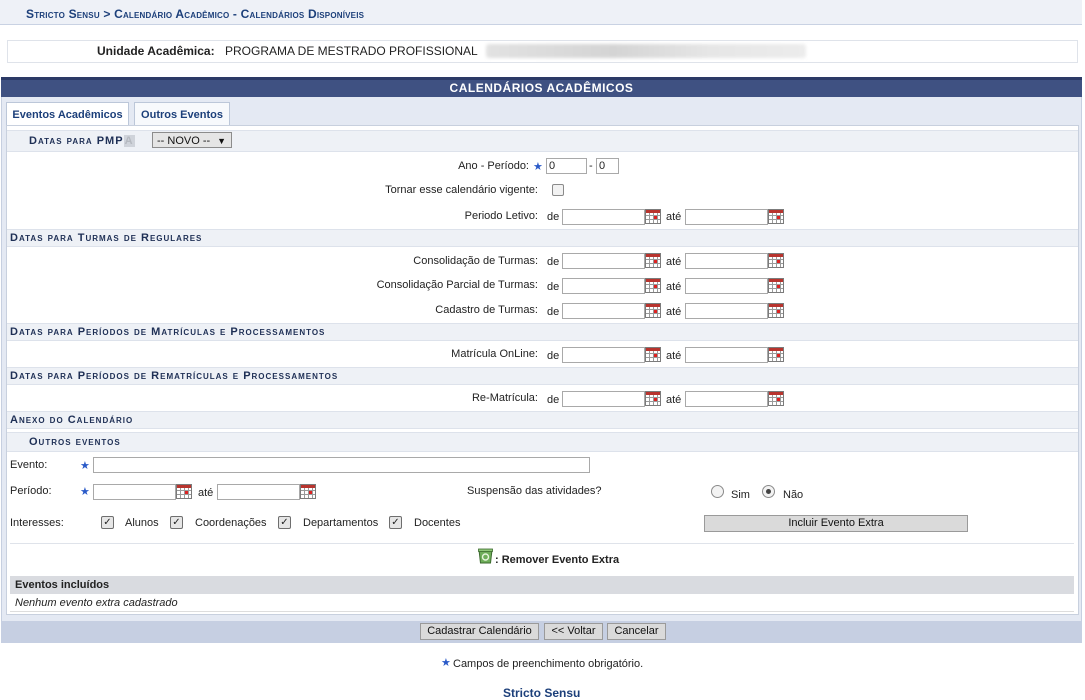 This screenshot has height=700, width=1085. I want to click on incluir-evento-extra-button: Incluir Evento Extra, so click(836, 523).